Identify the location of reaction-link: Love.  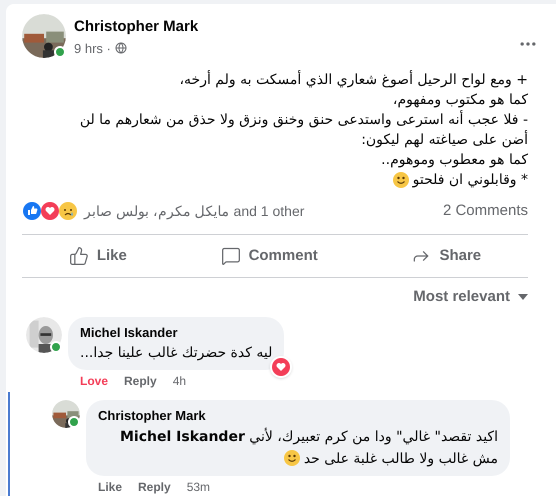
(94, 381).